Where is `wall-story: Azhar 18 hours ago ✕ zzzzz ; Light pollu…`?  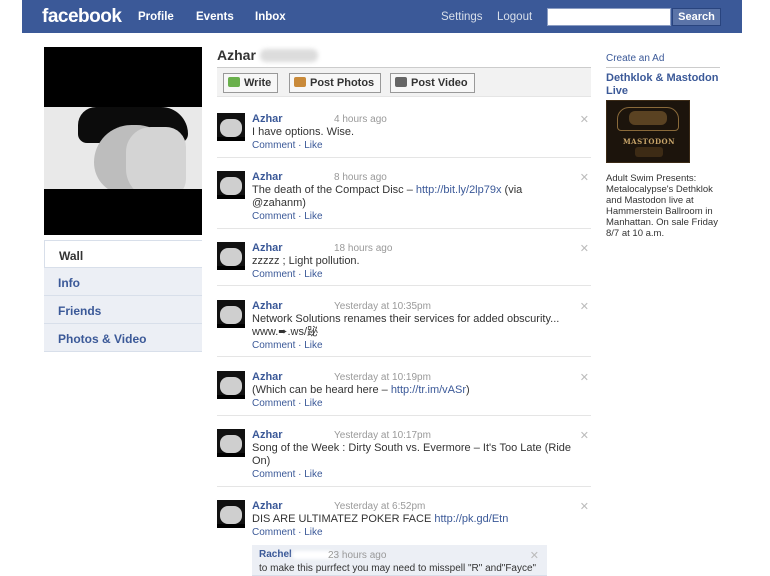
wall-story: Azhar 18 hours ago ✕ zzzzz ; Light pollu… is located at coordinates (404, 264).